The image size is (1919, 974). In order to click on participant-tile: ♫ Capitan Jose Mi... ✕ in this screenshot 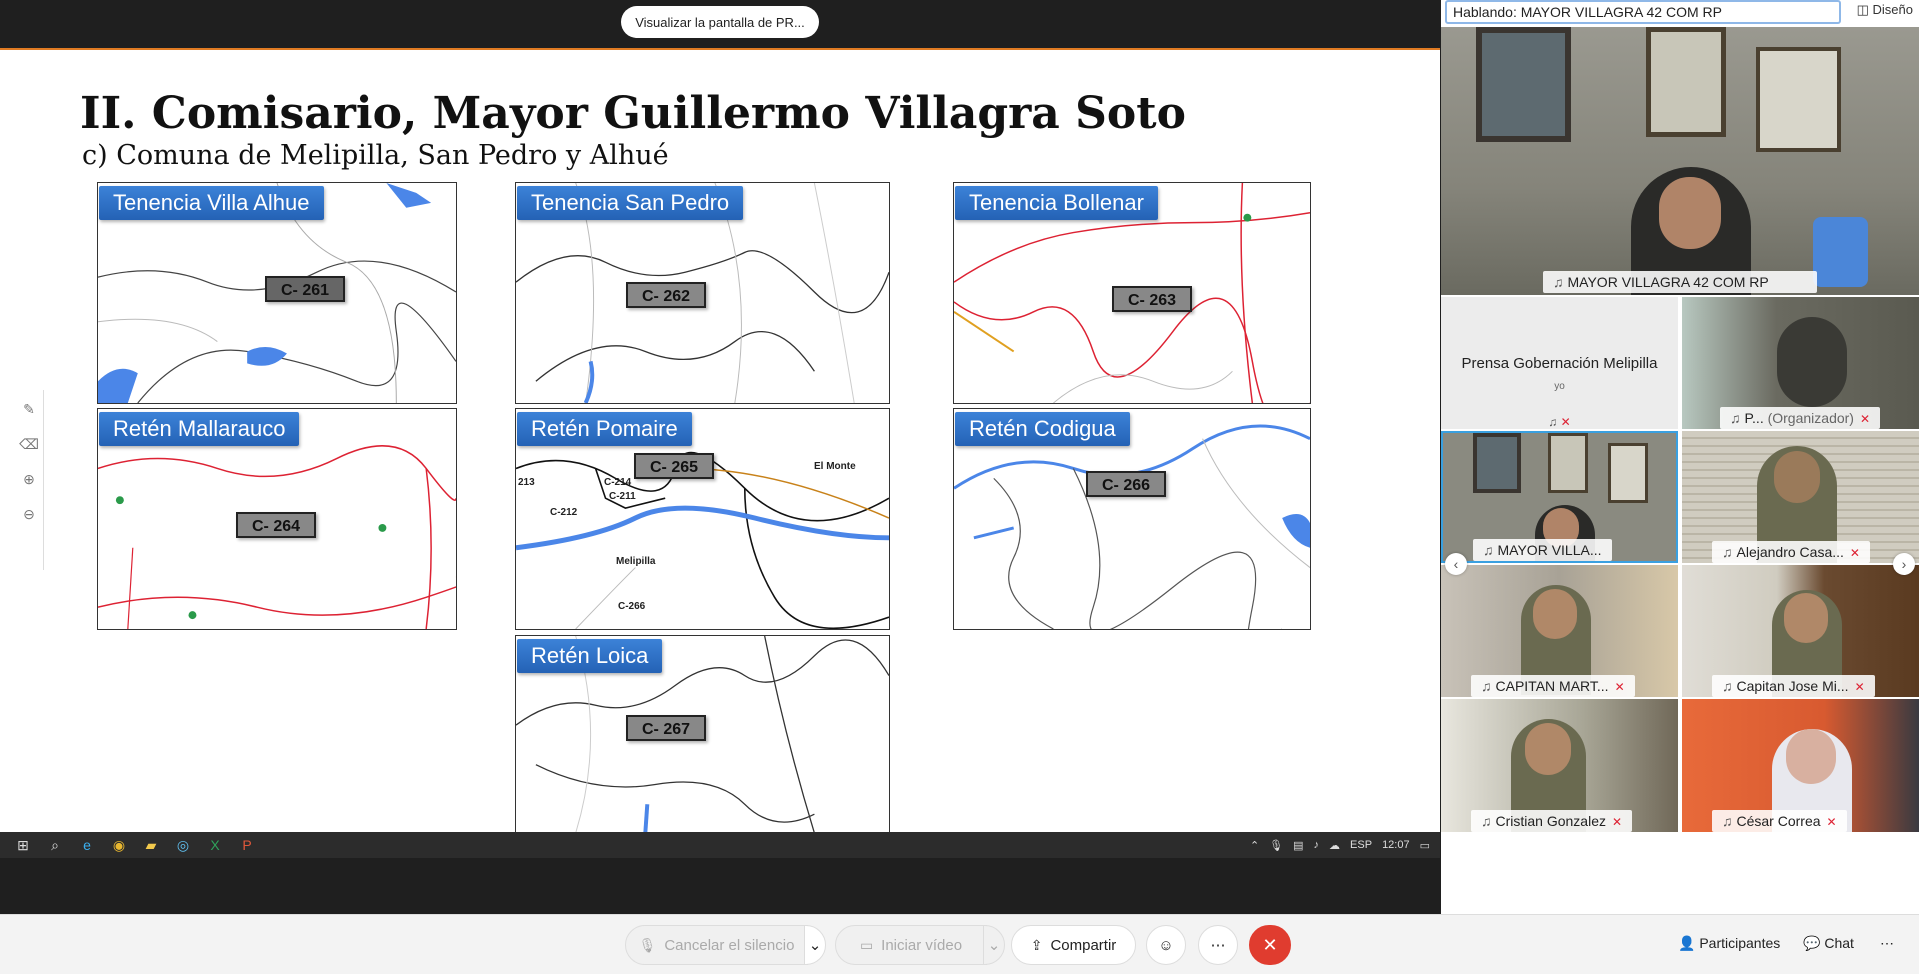, I will do `click(1800, 631)`.